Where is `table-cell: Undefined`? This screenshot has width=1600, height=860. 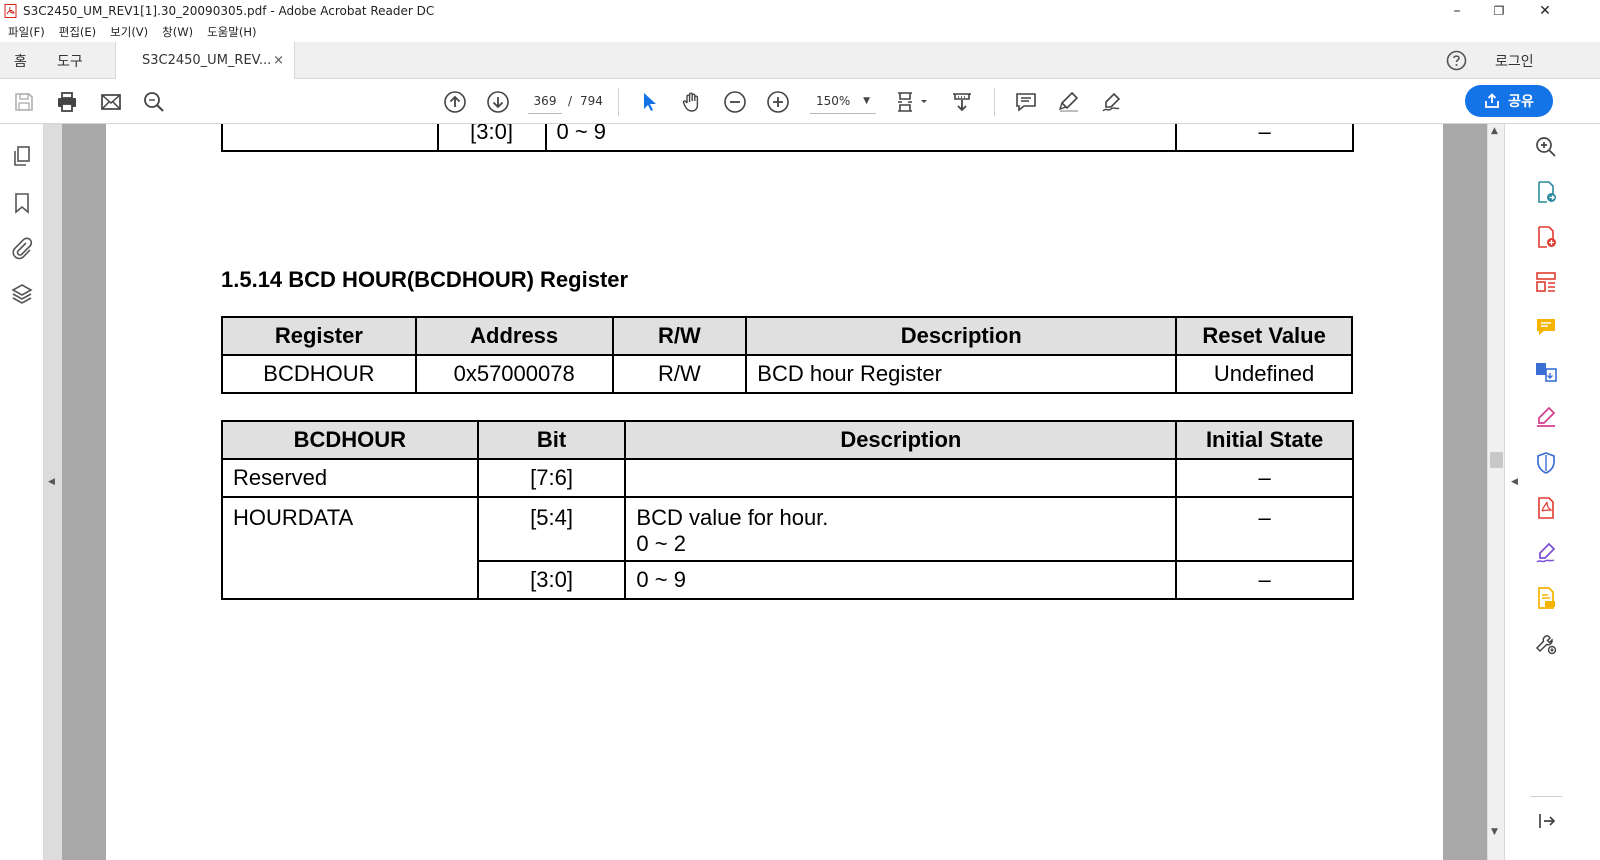
table-cell: Undefined is located at coordinates (1264, 374).